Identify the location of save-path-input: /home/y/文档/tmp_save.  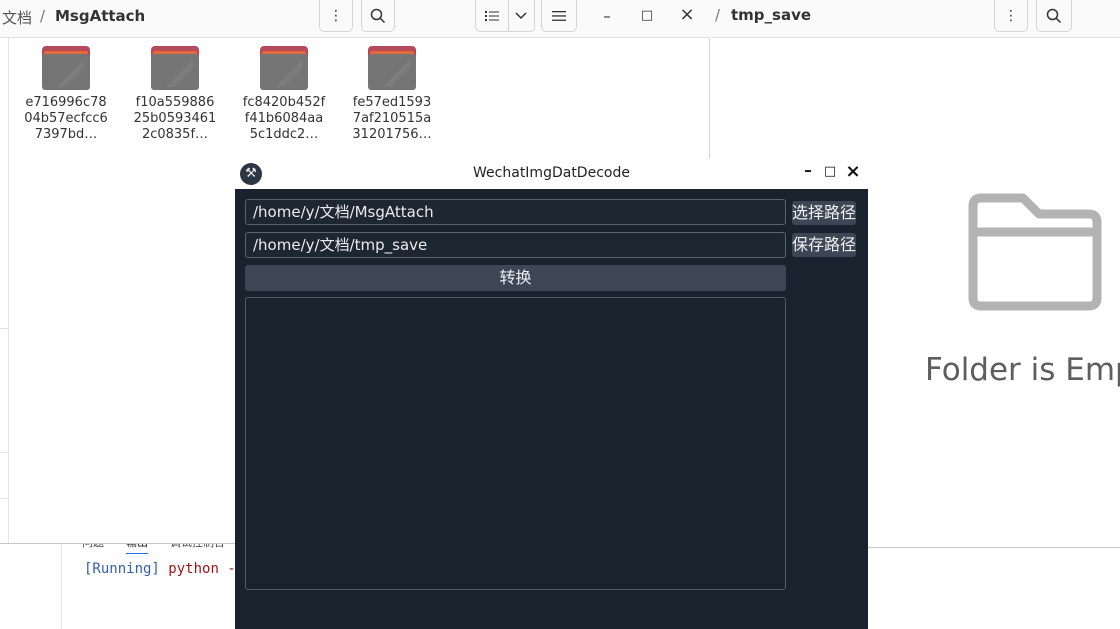
(515, 245).